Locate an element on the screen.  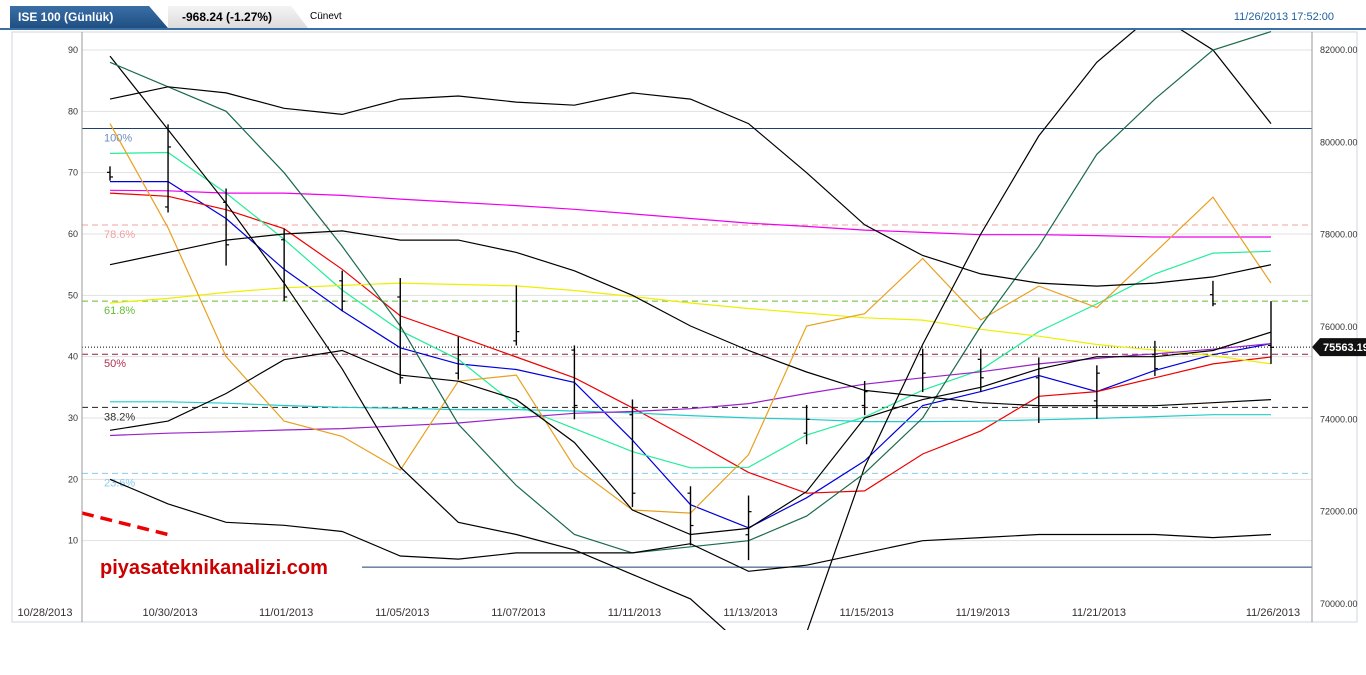
watermark-text: piyasateknikanalizi.com is located at coordinates (214, 568).